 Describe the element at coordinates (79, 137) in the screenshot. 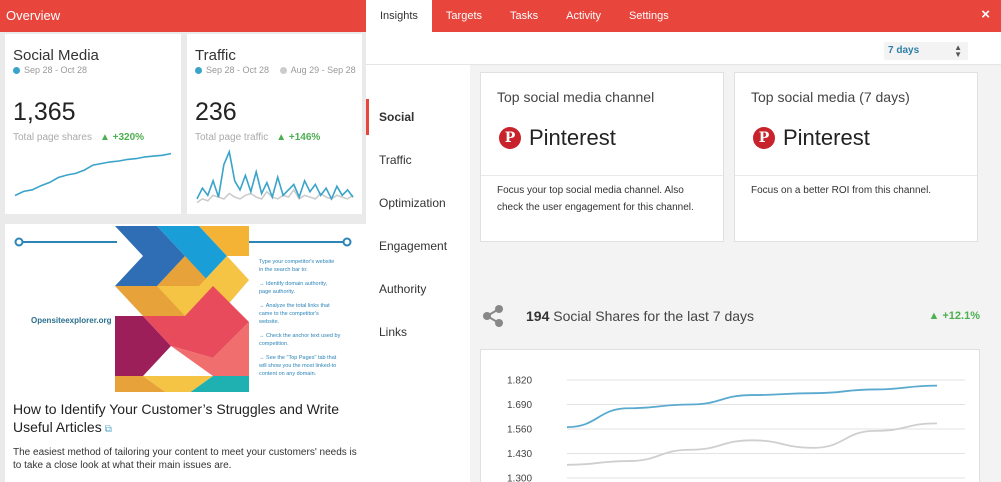

I see `social-shares-label: Total page shares ▲ +320%` at that location.